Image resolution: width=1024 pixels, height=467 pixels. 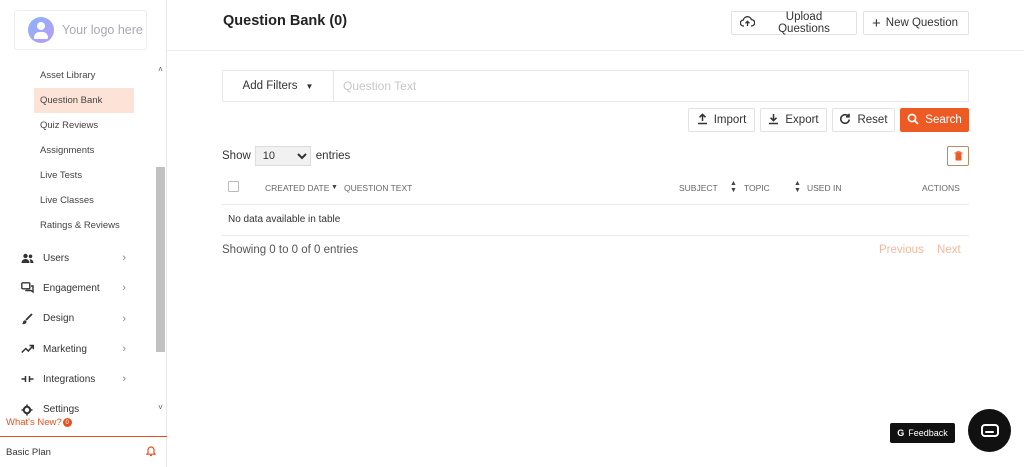 I want to click on search-button: Search, so click(x=934, y=120).